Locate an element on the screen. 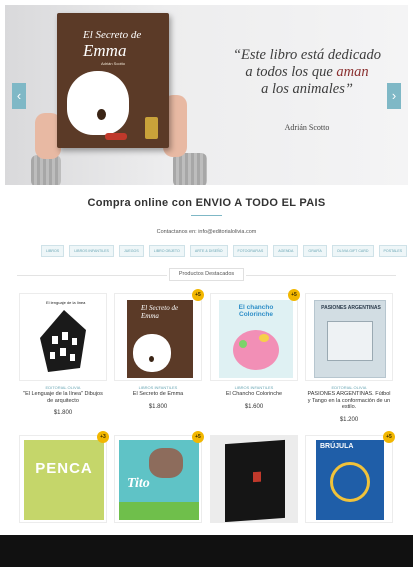 Image resolution: width=413 pixels, height=572 pixels. product-card: BRÚJULA +5 is located at coordinates (350, 483).